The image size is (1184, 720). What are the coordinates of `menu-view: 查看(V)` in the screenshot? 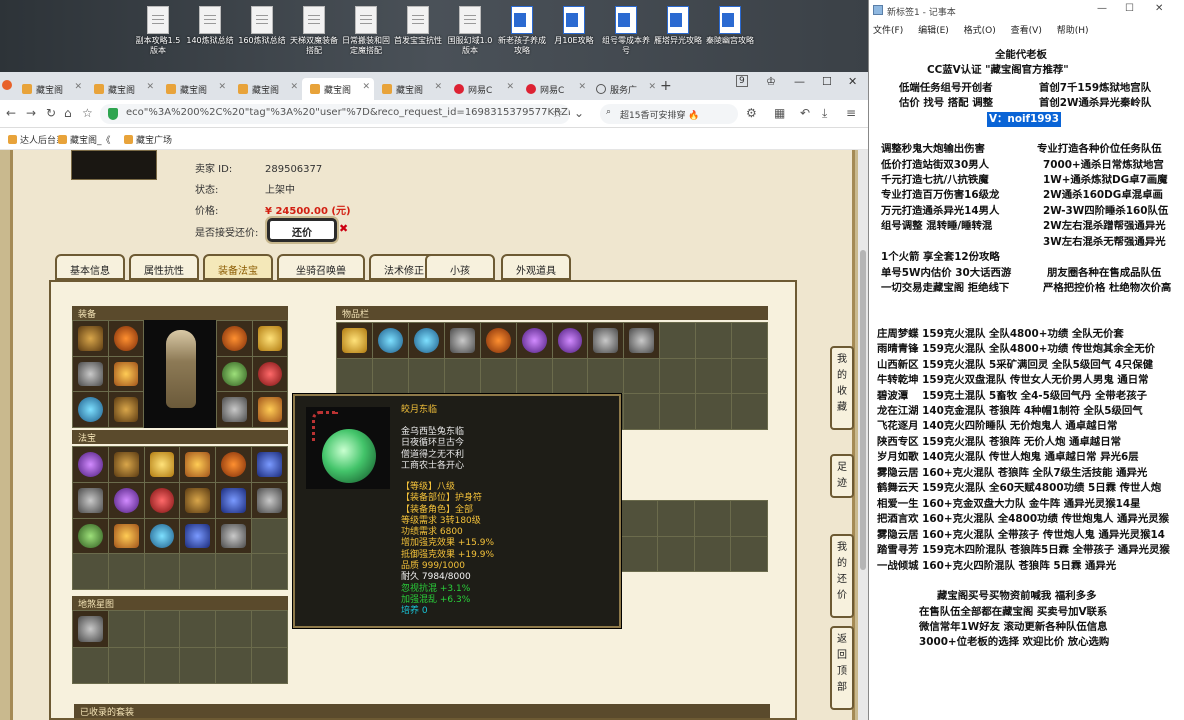 It's located at (1026, 31).